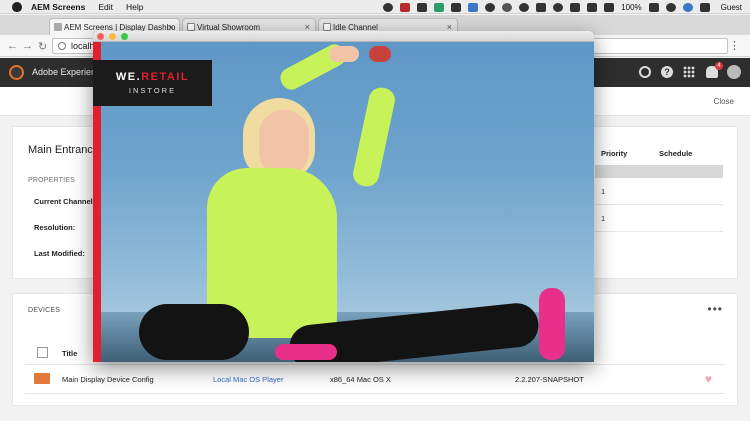 The height and width of the screenshot is (421, 750). What do you see at coordinates (55, 227) in the screenshot?
I see `resolution-label: Resolution:` at bounding box center [55, 227].